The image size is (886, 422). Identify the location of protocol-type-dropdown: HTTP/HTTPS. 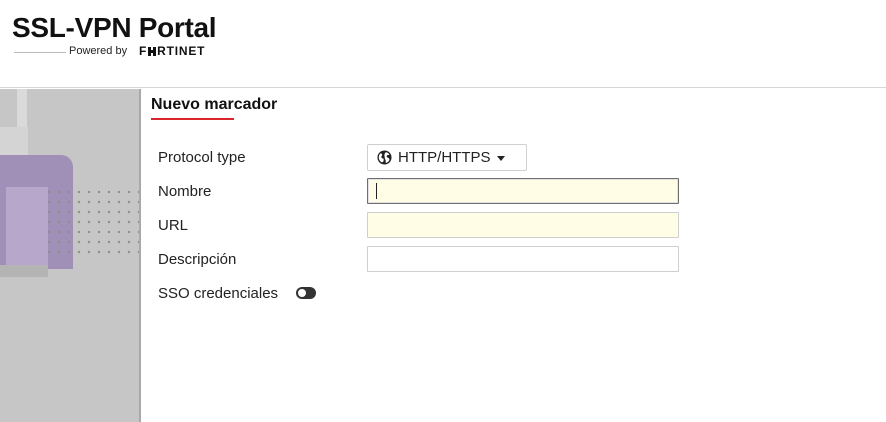
(447, 157).